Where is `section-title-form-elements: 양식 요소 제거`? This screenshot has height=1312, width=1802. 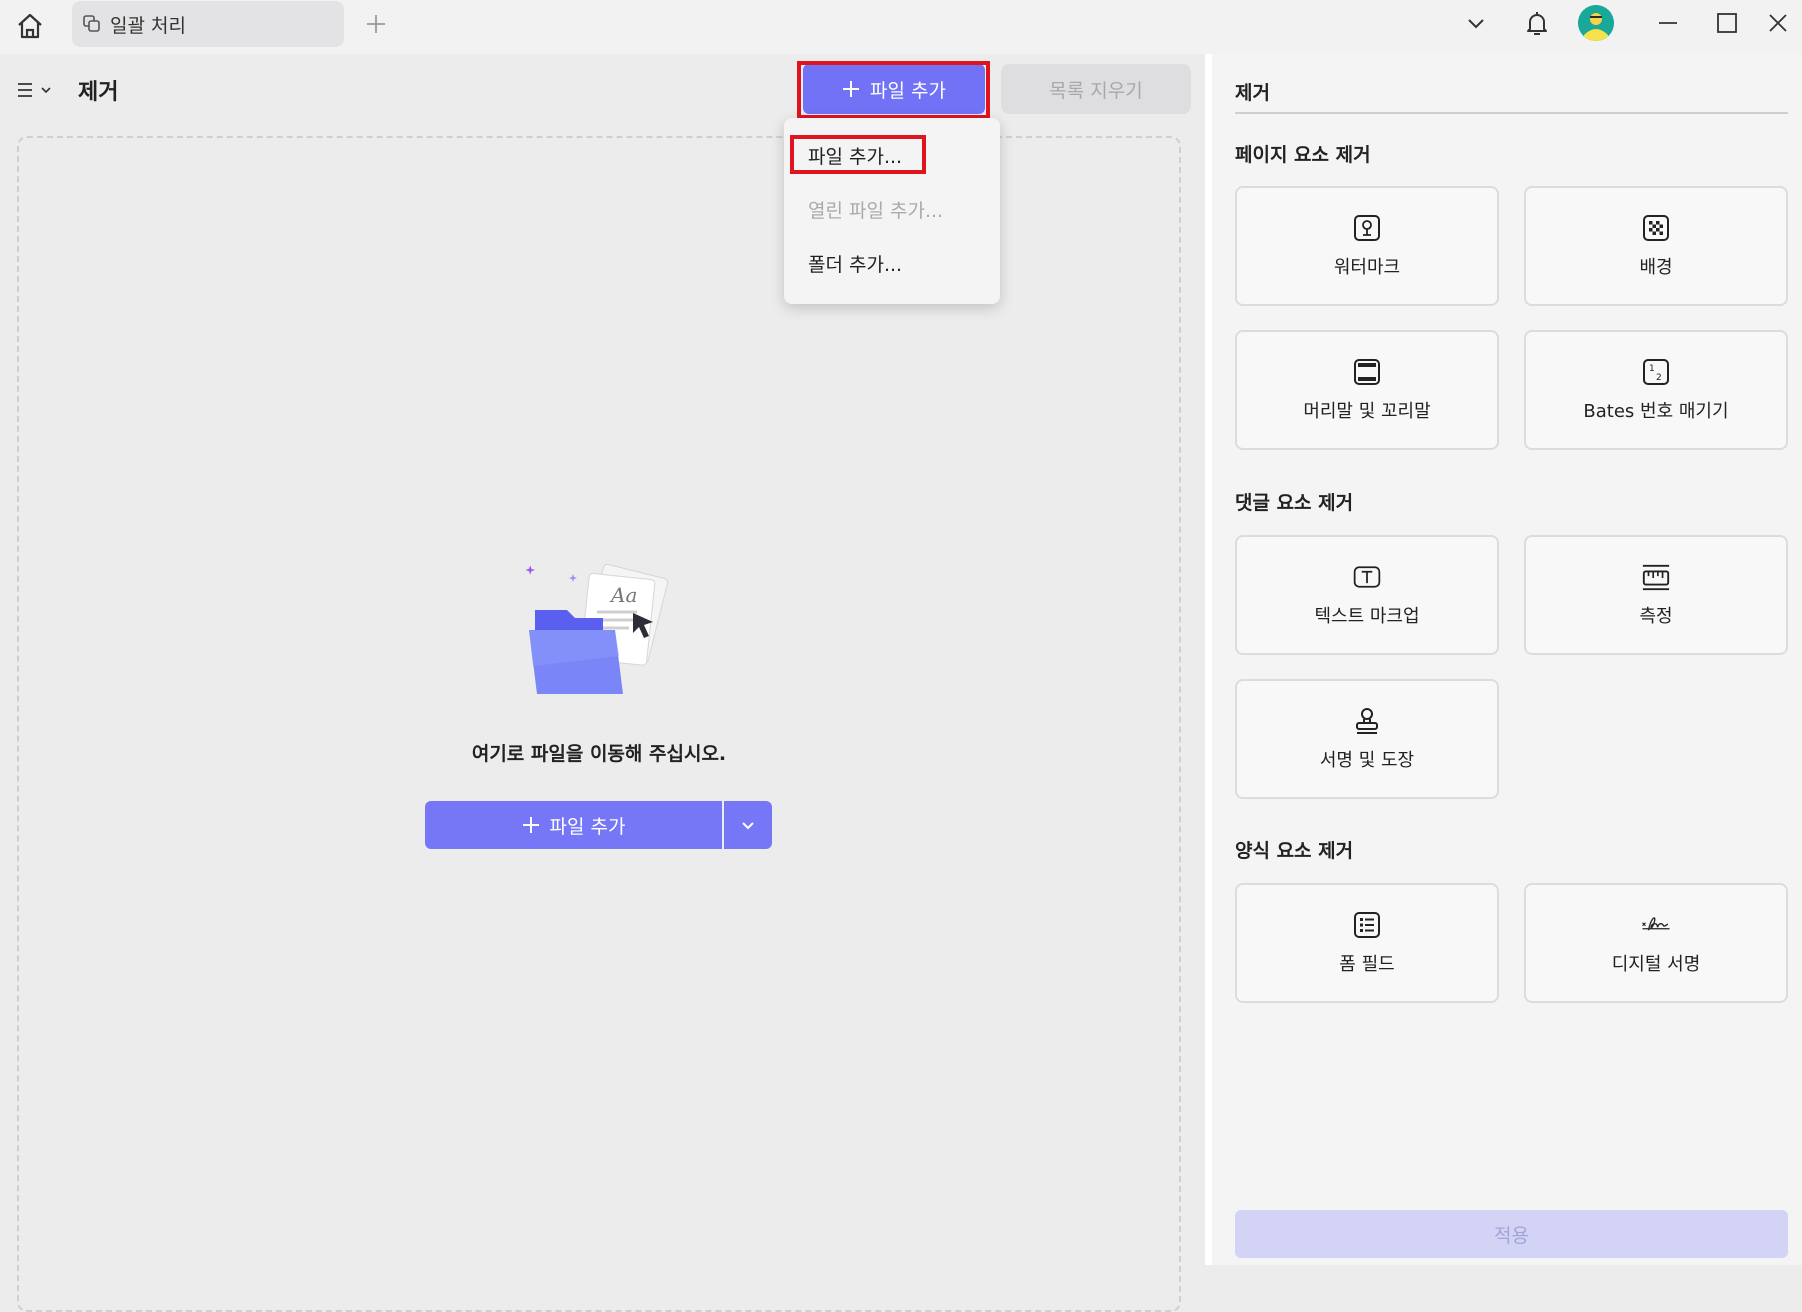 section-title-form-elements: 양식 요소 제거 is located at coordinates (1294, 851).